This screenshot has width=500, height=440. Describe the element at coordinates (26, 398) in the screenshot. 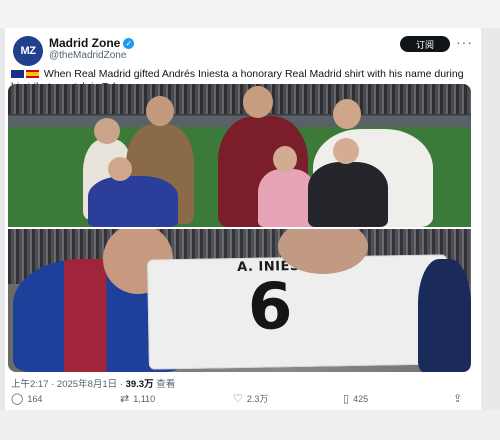

I see `reply-button: ◯ 164` at that location.